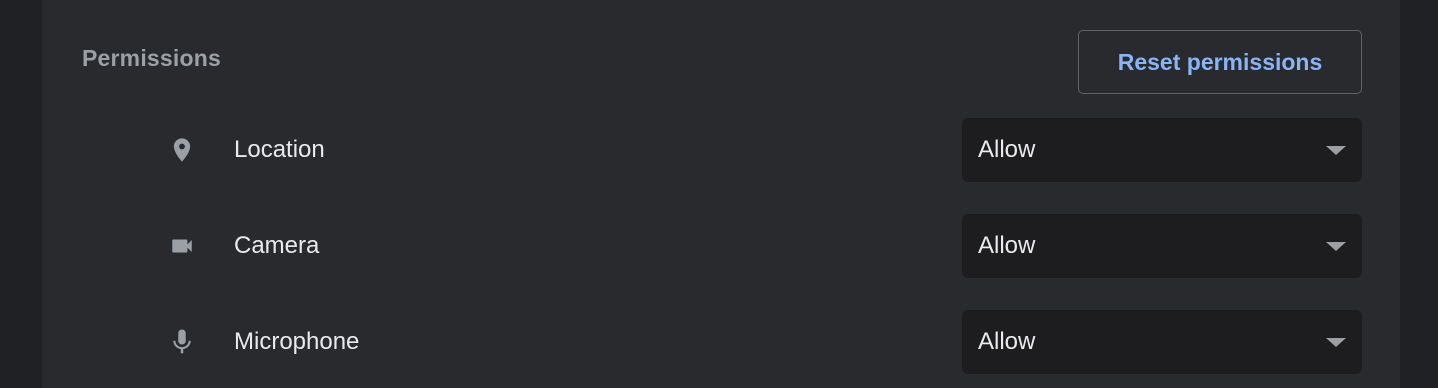 The image size is (1438, 388). Describe the element at coordinates (1220, 62) in the screenshot. I see `reset-permissions-button: Reset permissions` at that location.